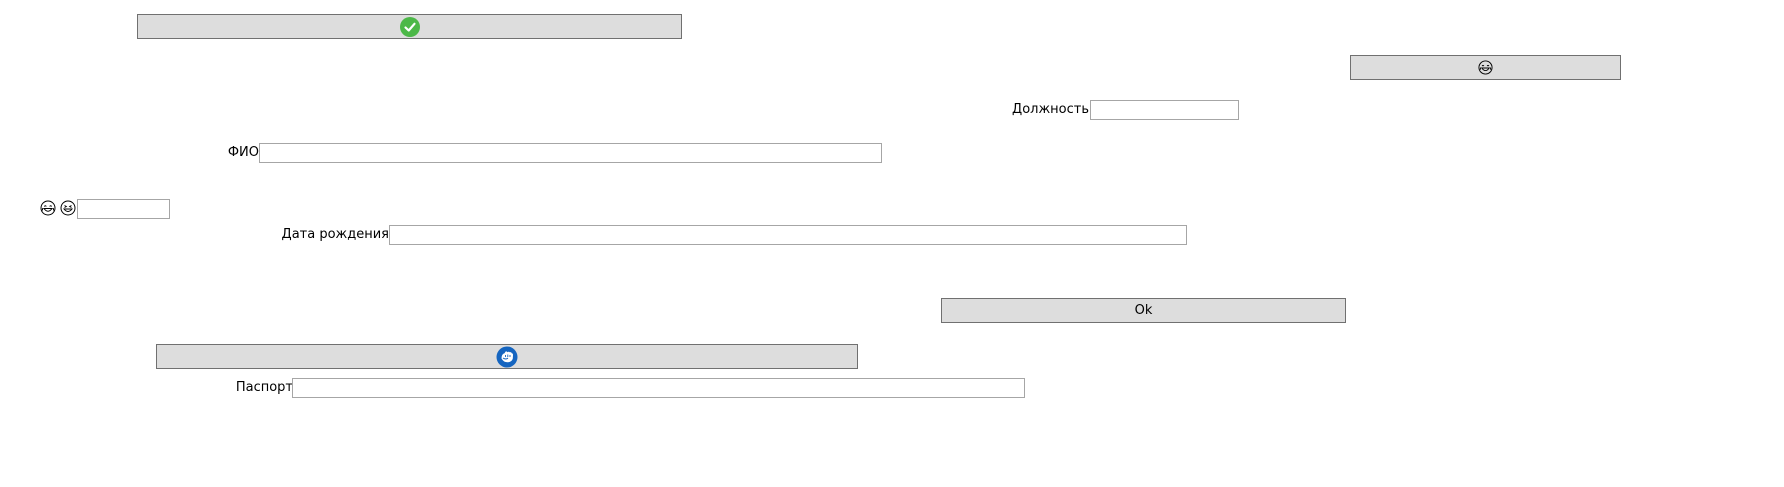 This screenshot has height=487, width=1784. Describe the element at coordinates (1164, 110) in the screenshot. I see `position-input` at that location.